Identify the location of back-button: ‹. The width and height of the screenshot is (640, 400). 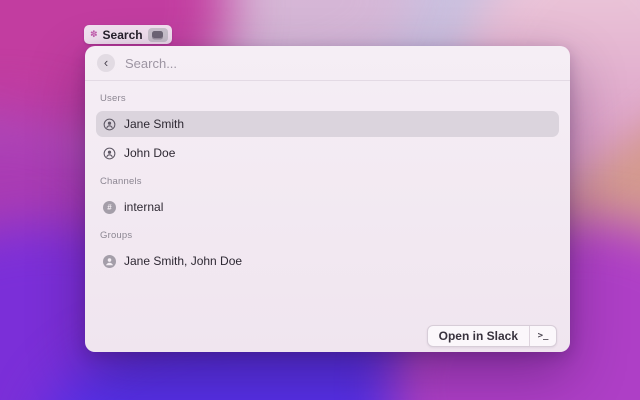
(106, 63).